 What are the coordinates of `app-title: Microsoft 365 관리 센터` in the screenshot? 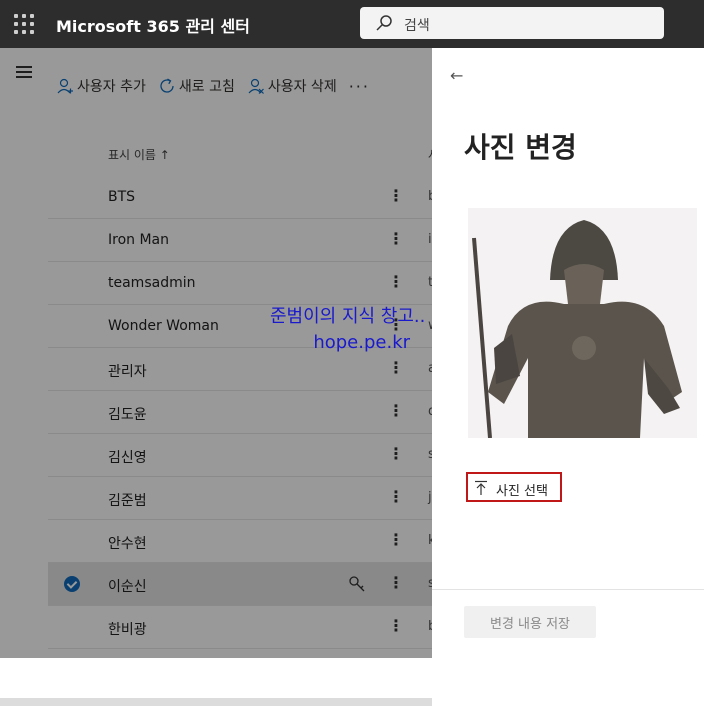 It's located at (153, 25).